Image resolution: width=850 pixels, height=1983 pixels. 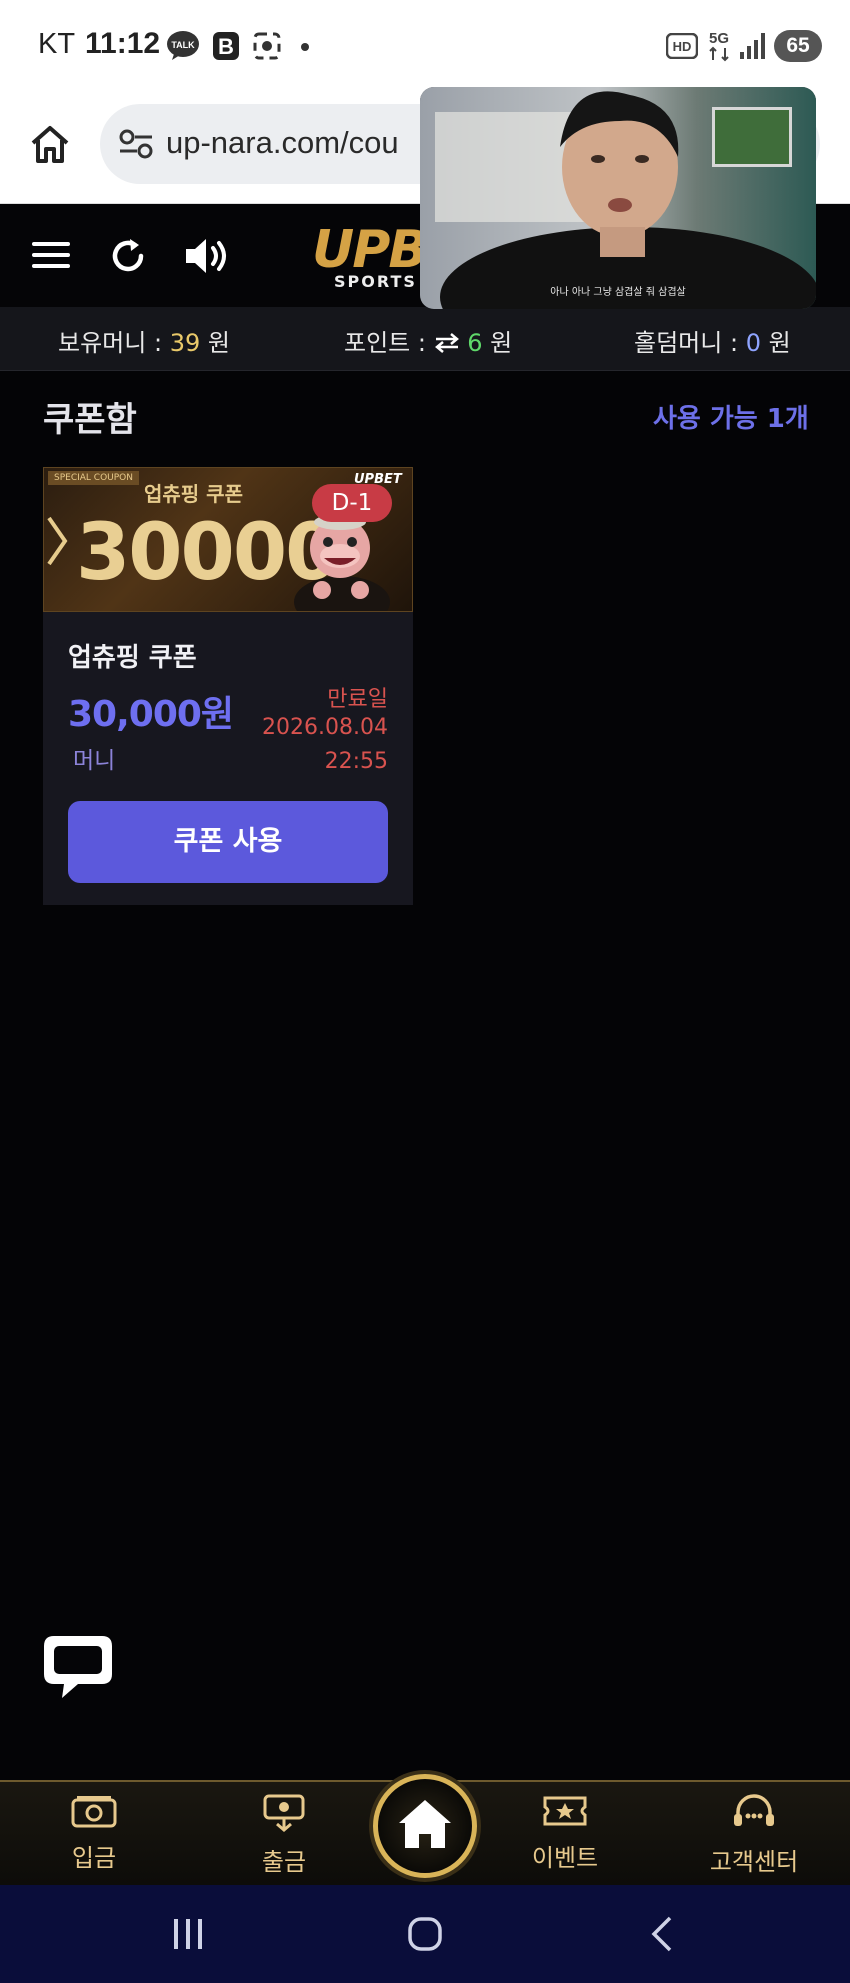 I want to click on refresh-icon, so click(x=128, y=256).